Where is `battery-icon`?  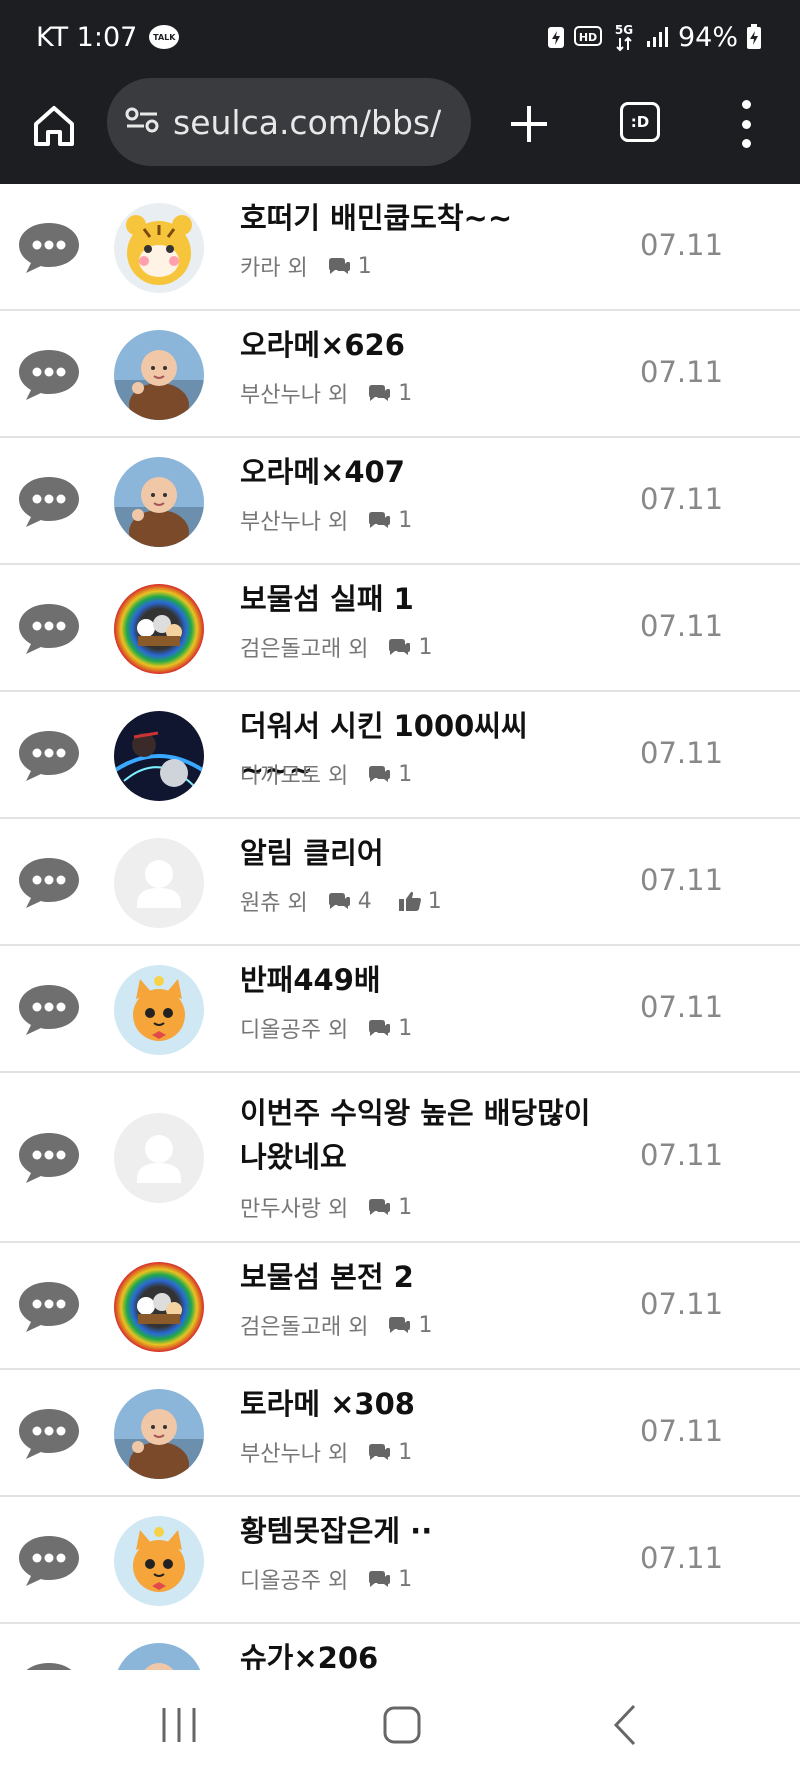 battery-icon is located at coordinates (754, 37).